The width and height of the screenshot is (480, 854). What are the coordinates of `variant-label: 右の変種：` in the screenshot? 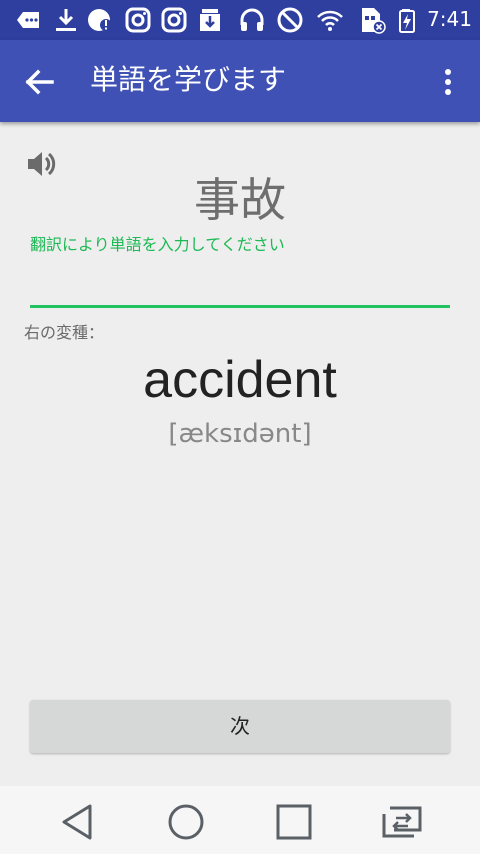 It's located at (64, 332).